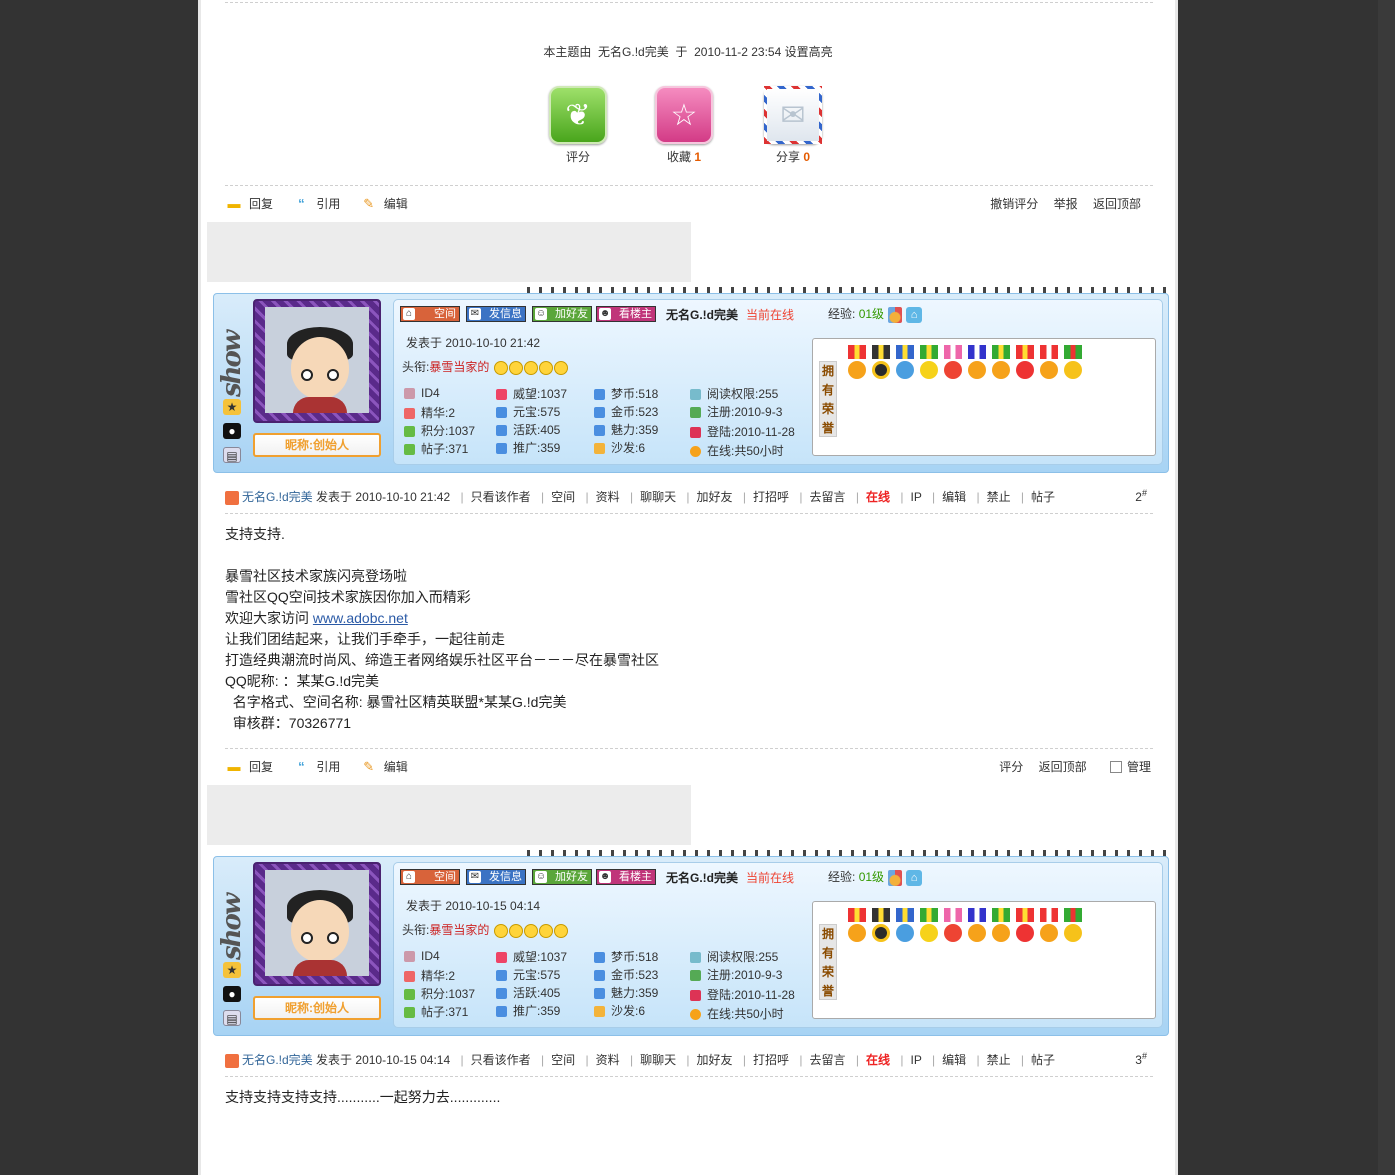 The image size is (1395, 1175). Describe the element at coordinates (626, 956) in the screenshot. I see `stat-dream: 梦币:518` at that location.